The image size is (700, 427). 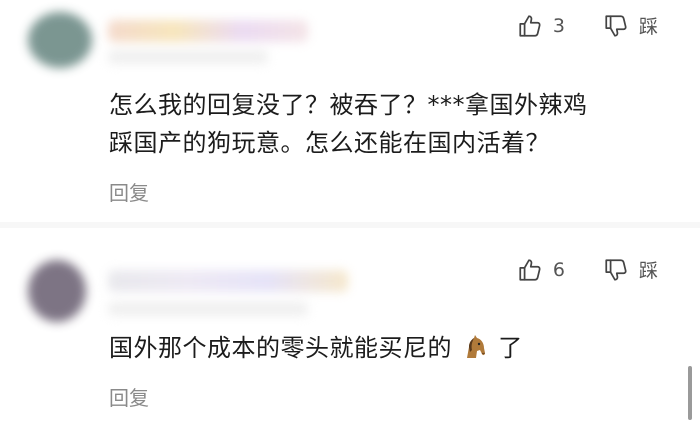 What do you see at coordinates (510, 348) in the screenshot?
I see `comment-text-part: 了` at bounding box center [510, 348].